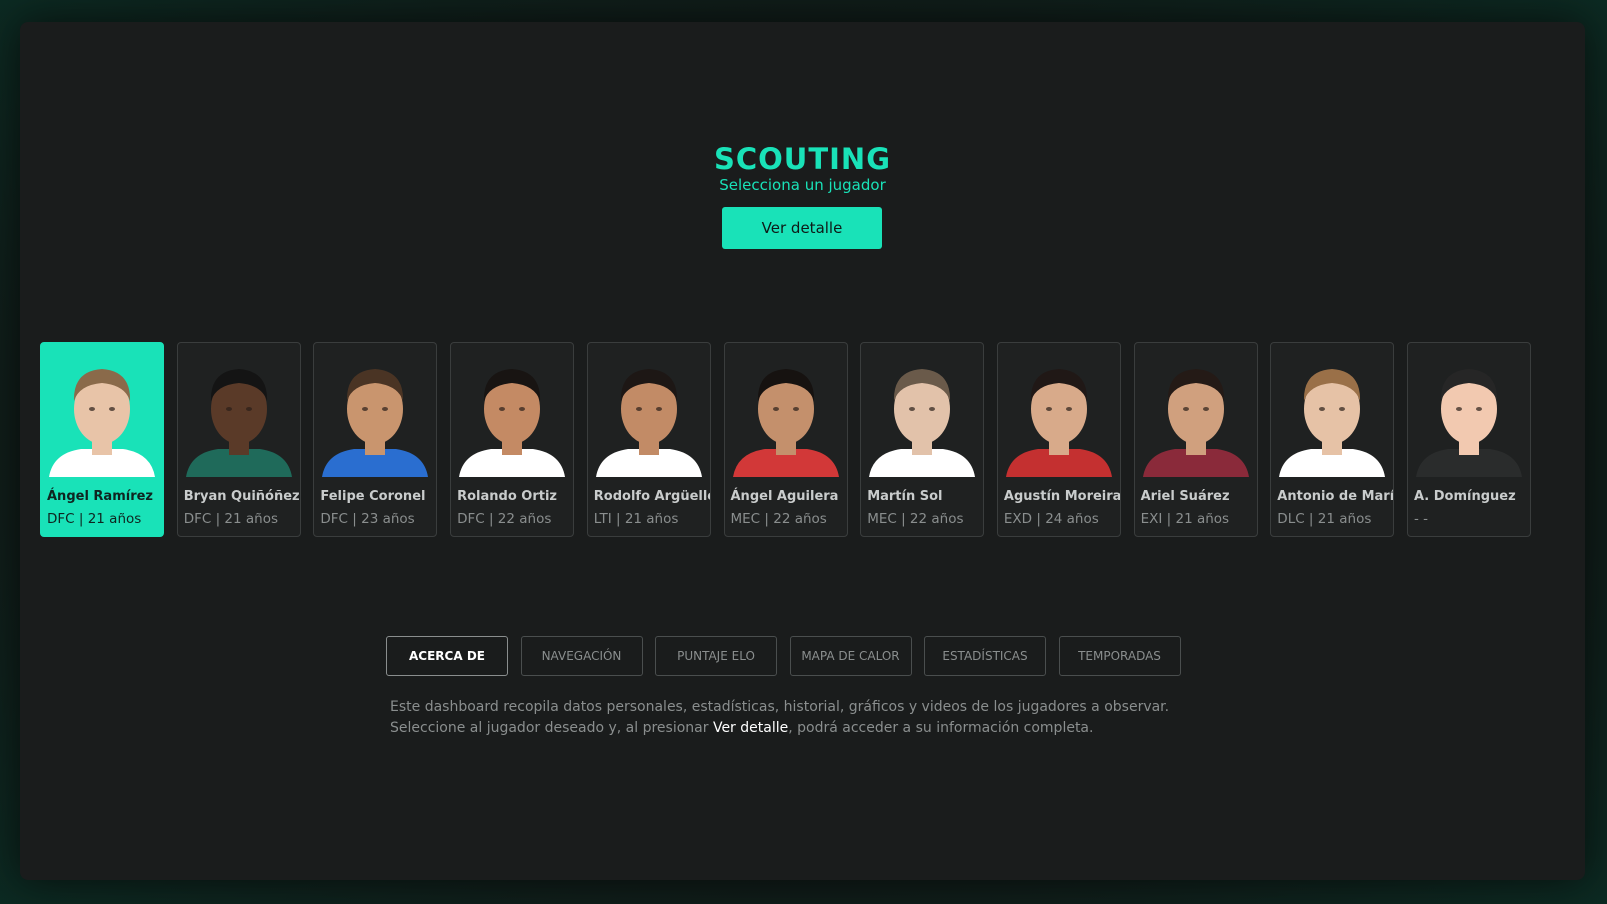  Describe the element at coordinates (802, 185) in the screenshot. I see `page-subtitle: Selecciona un jugador` at that location.